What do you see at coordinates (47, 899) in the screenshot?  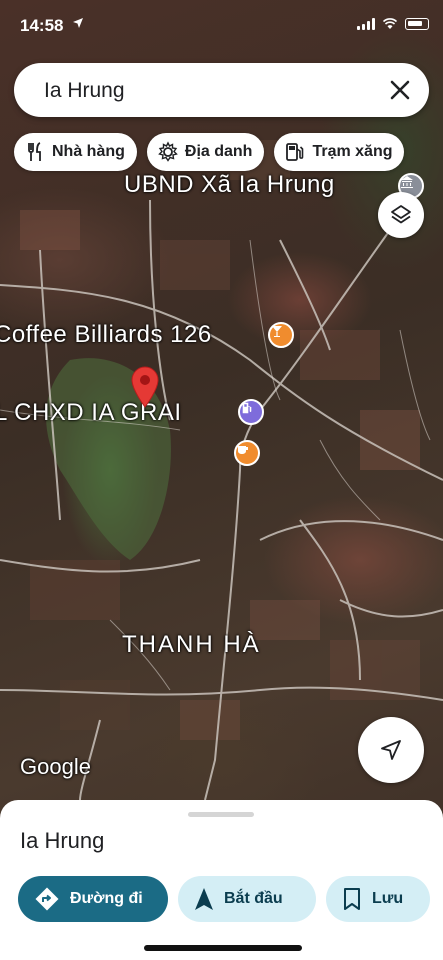 I see `directions-icon` at bounding box center [47, 899].